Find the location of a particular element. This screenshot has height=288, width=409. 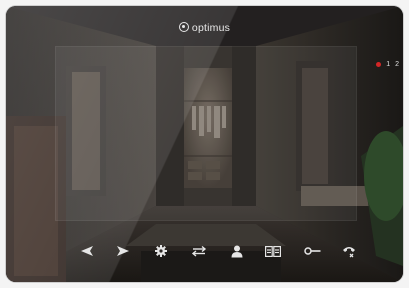

brand-logo: optimus is located at coordinates (204, 28).